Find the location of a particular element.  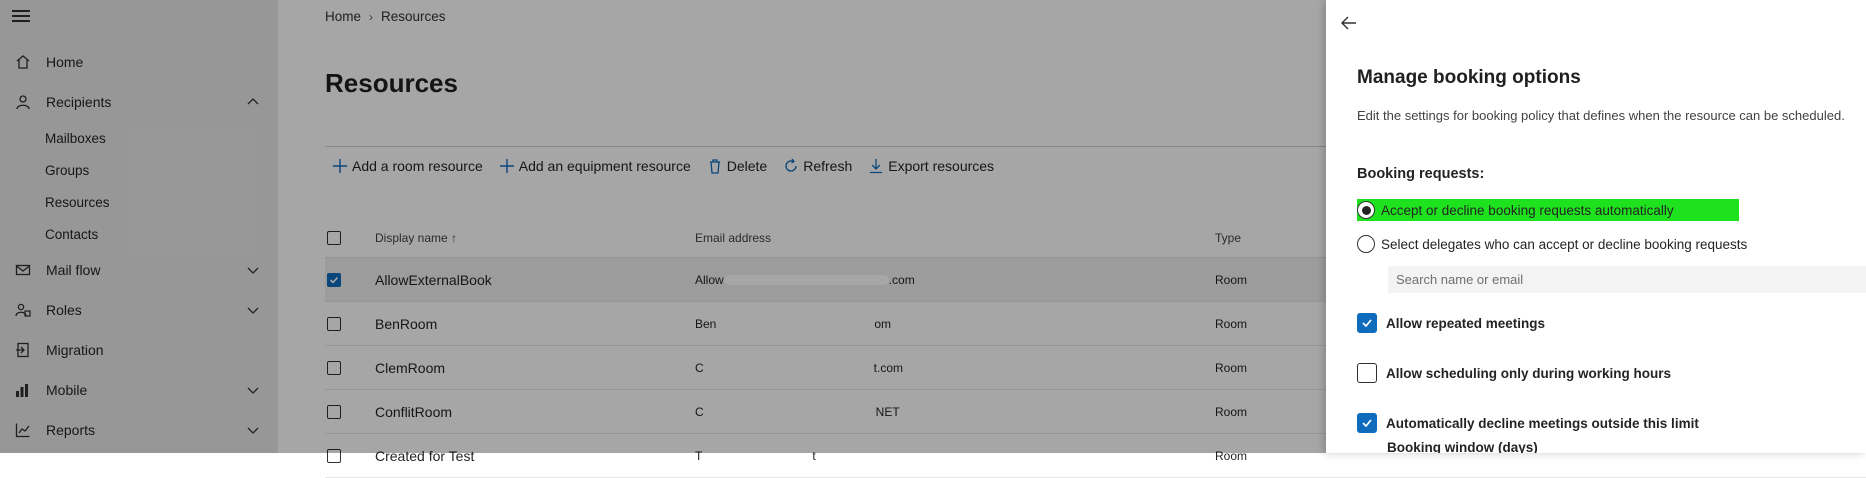

auto-decline-checkbox is located at coordinates (1367, 423).